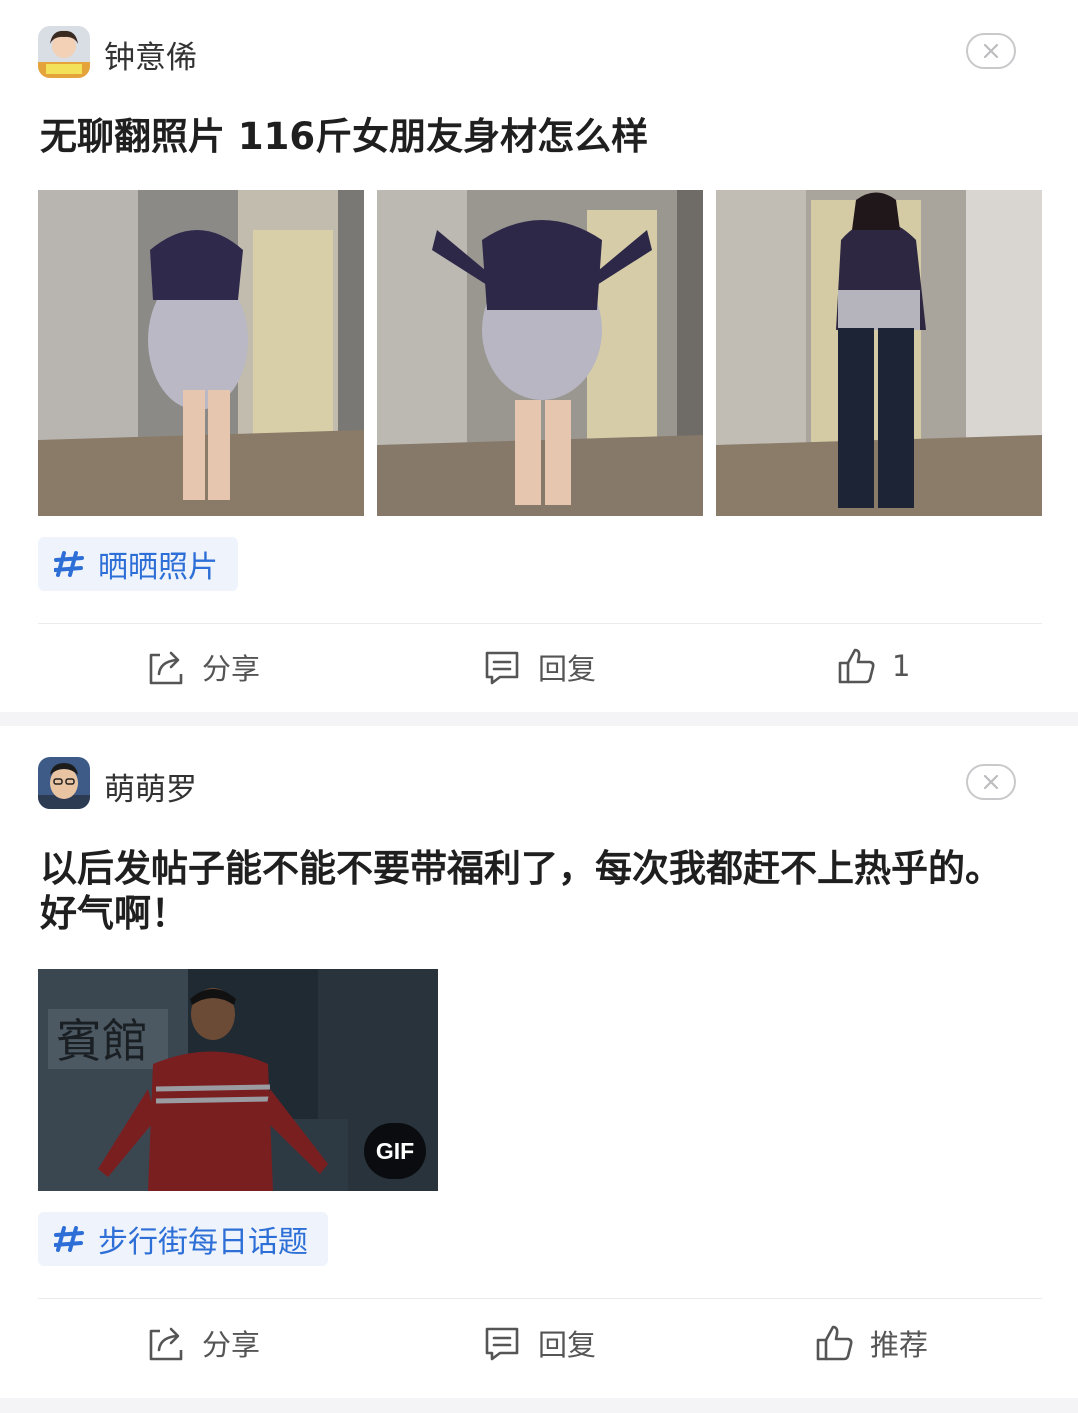 The height and width of the screenshot is (1413, 1078). What do you see at coordinates (102, 1041) in the screenshot?
I see `svg-text: 賓館` at bounding box center [102, 1041].